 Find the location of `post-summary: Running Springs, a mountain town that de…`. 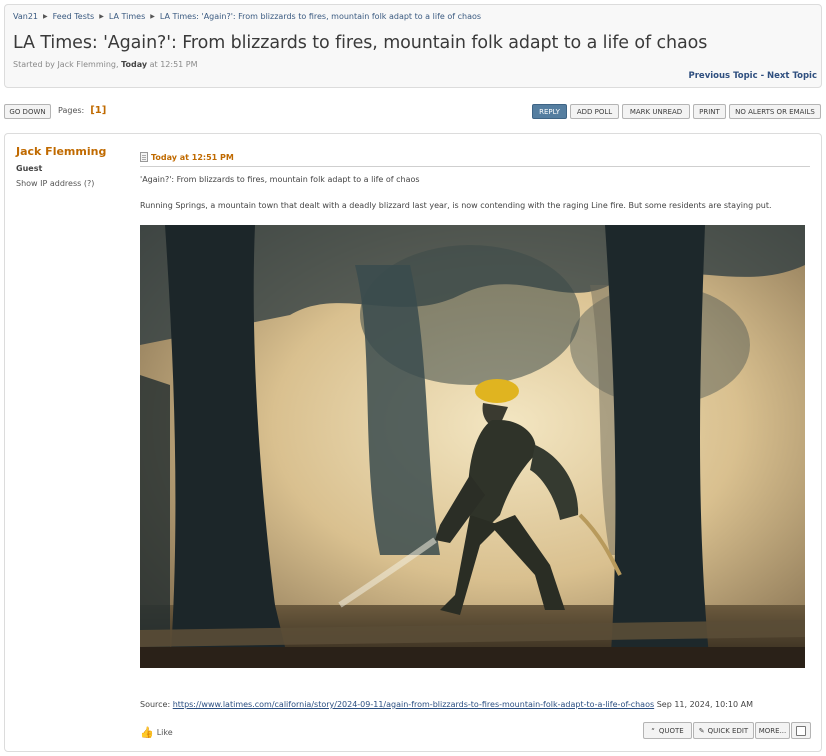

post-summary: Running Springs, a mountain town that de… is located at coordinates (456, 205).